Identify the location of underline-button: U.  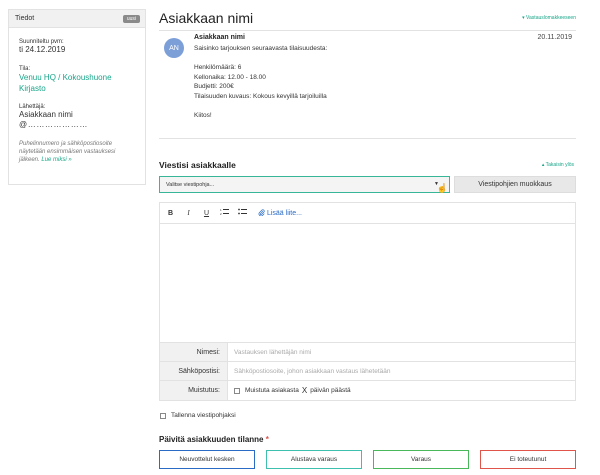
(206, 213).